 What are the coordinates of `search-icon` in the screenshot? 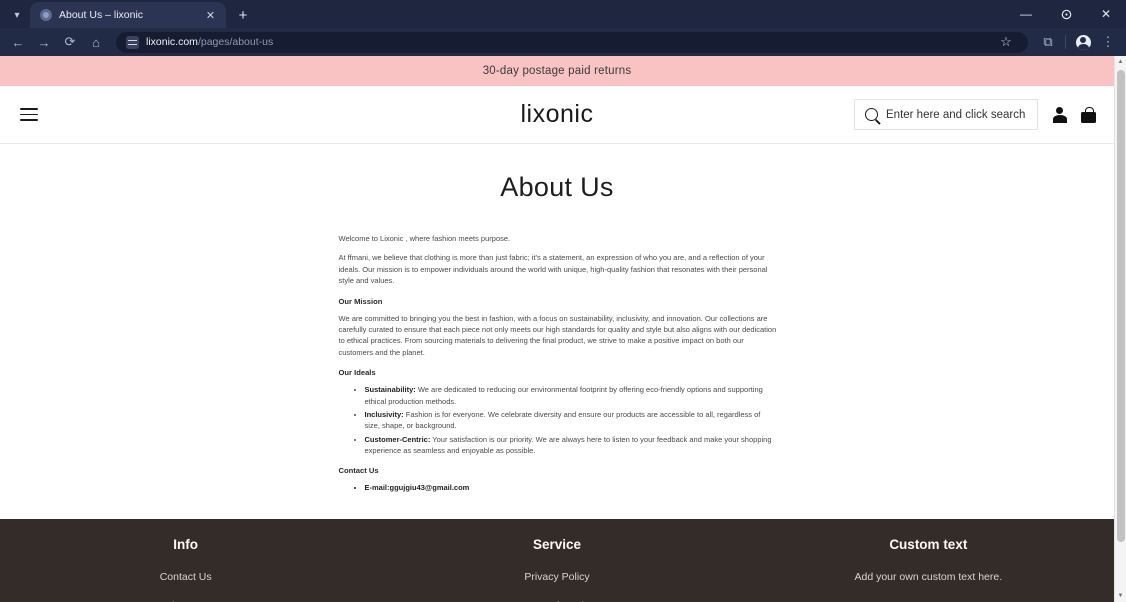 It's located at (871, 114).